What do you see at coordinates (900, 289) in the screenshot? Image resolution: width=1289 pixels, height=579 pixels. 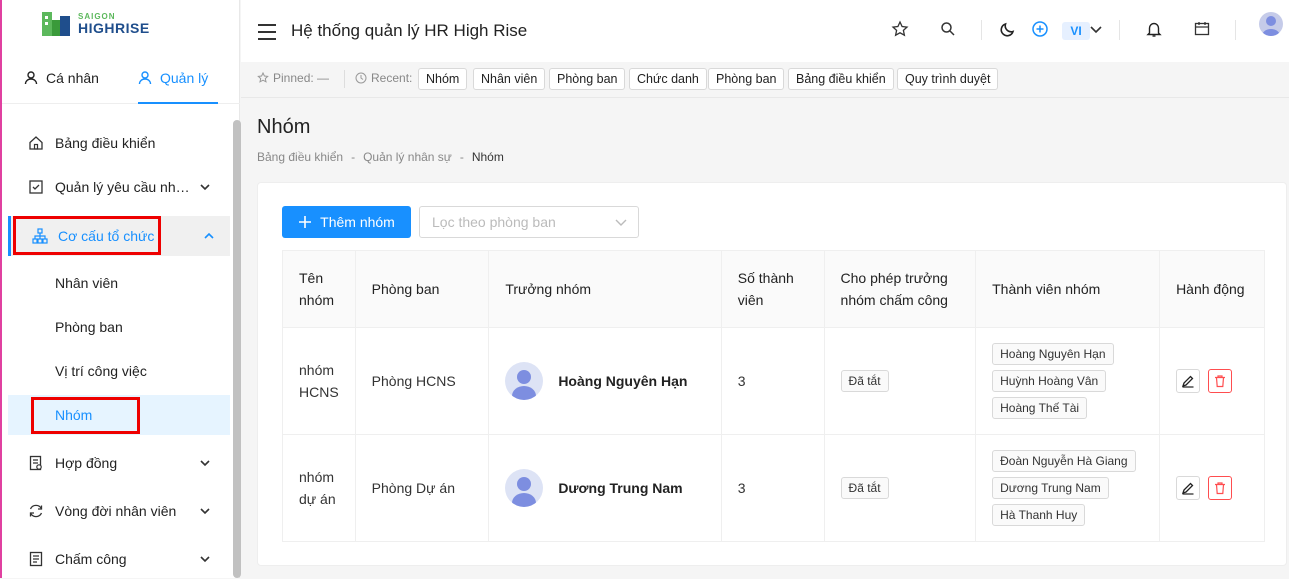 I see `column-header: Cho phép trưởng nhóm chấm công` at bounding box center [900, 289].